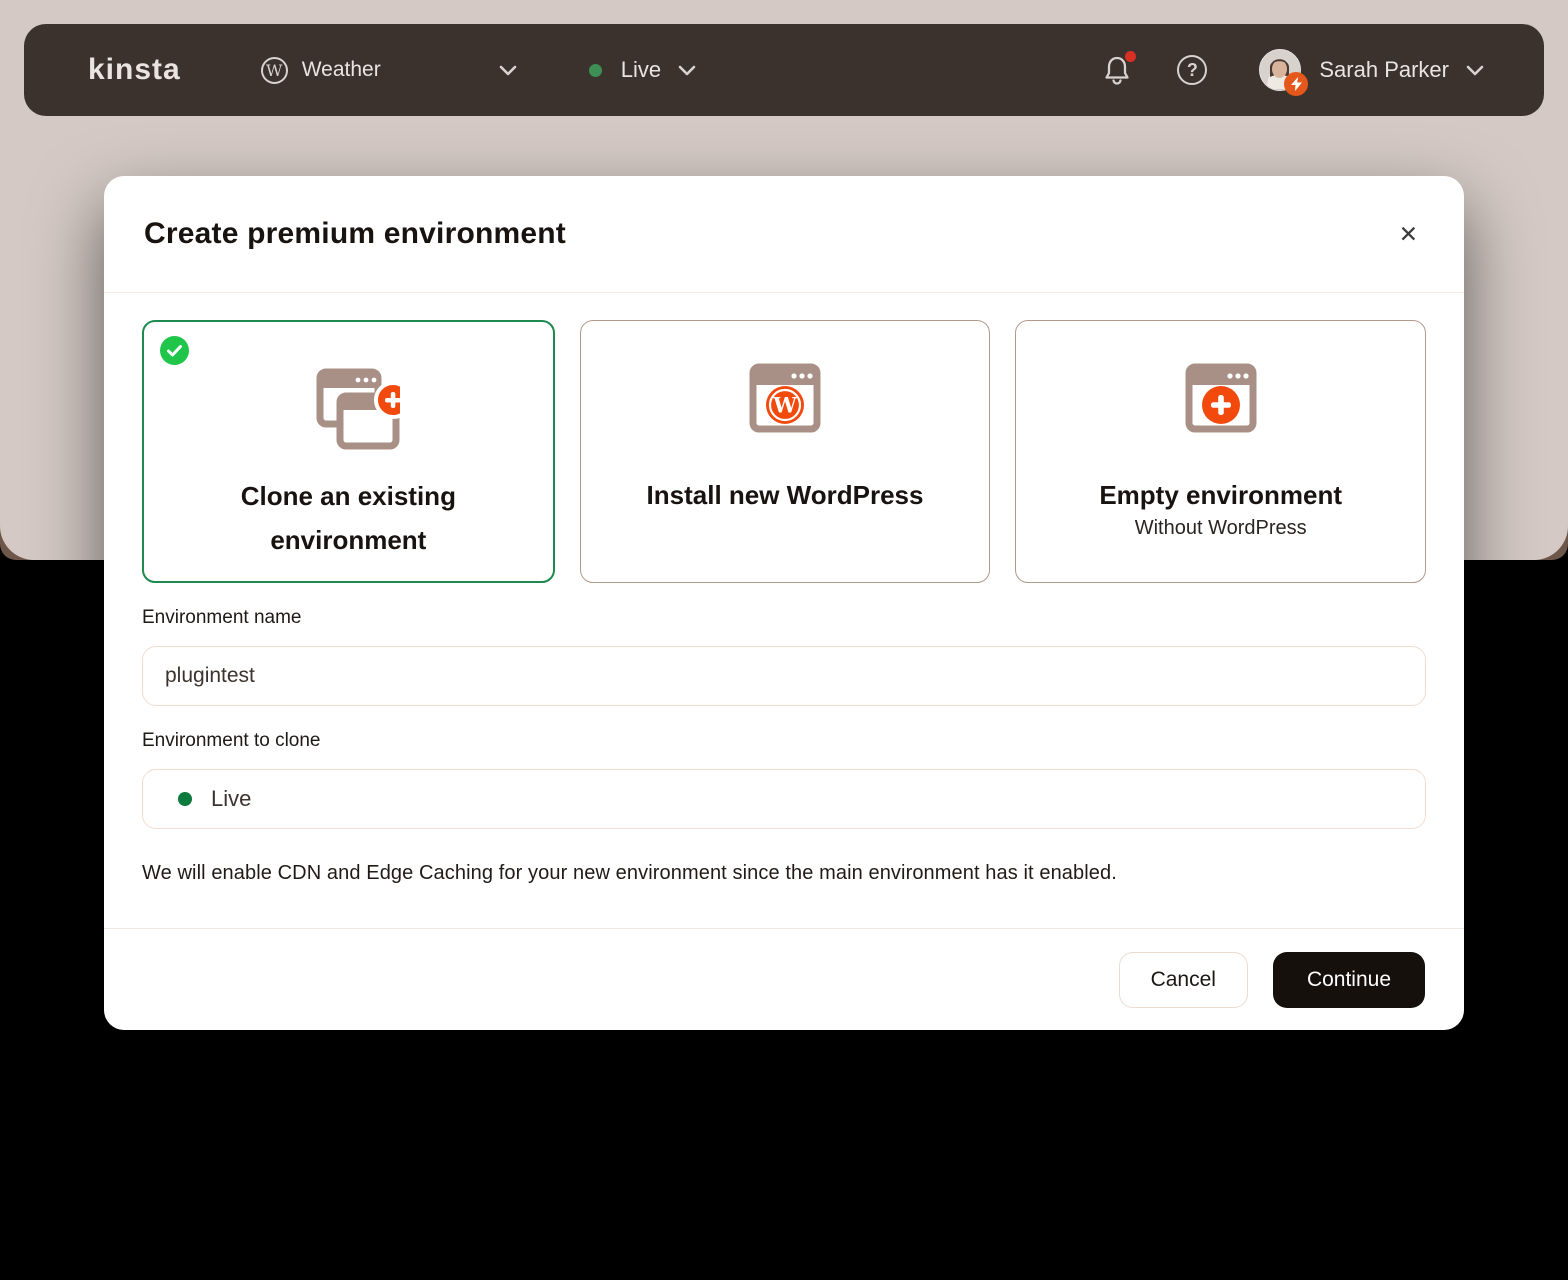  What do you see at coordinates (1408, 234) in the screenshot?
I see `close-icon: ✕` at bounding box center [1408, 234].